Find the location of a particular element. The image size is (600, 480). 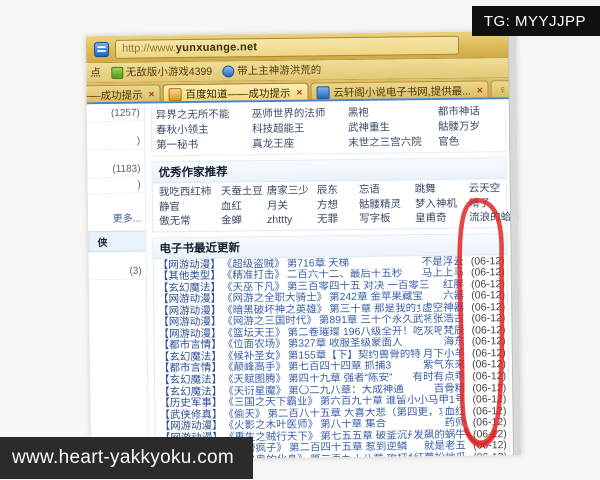

url-input: http://www. yunxuange.net is located at coordinates (287, 47).